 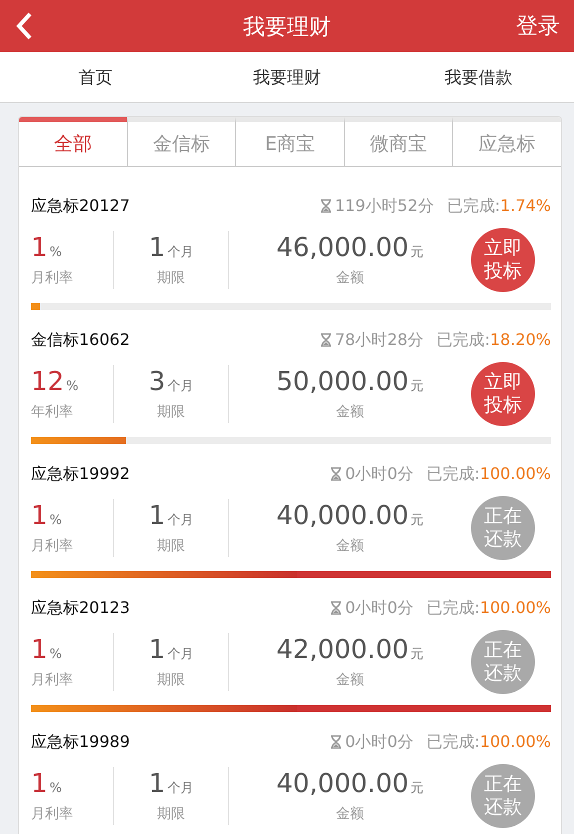 I want to click on loan-name: 应急标19992, so click(x=80, y=474).